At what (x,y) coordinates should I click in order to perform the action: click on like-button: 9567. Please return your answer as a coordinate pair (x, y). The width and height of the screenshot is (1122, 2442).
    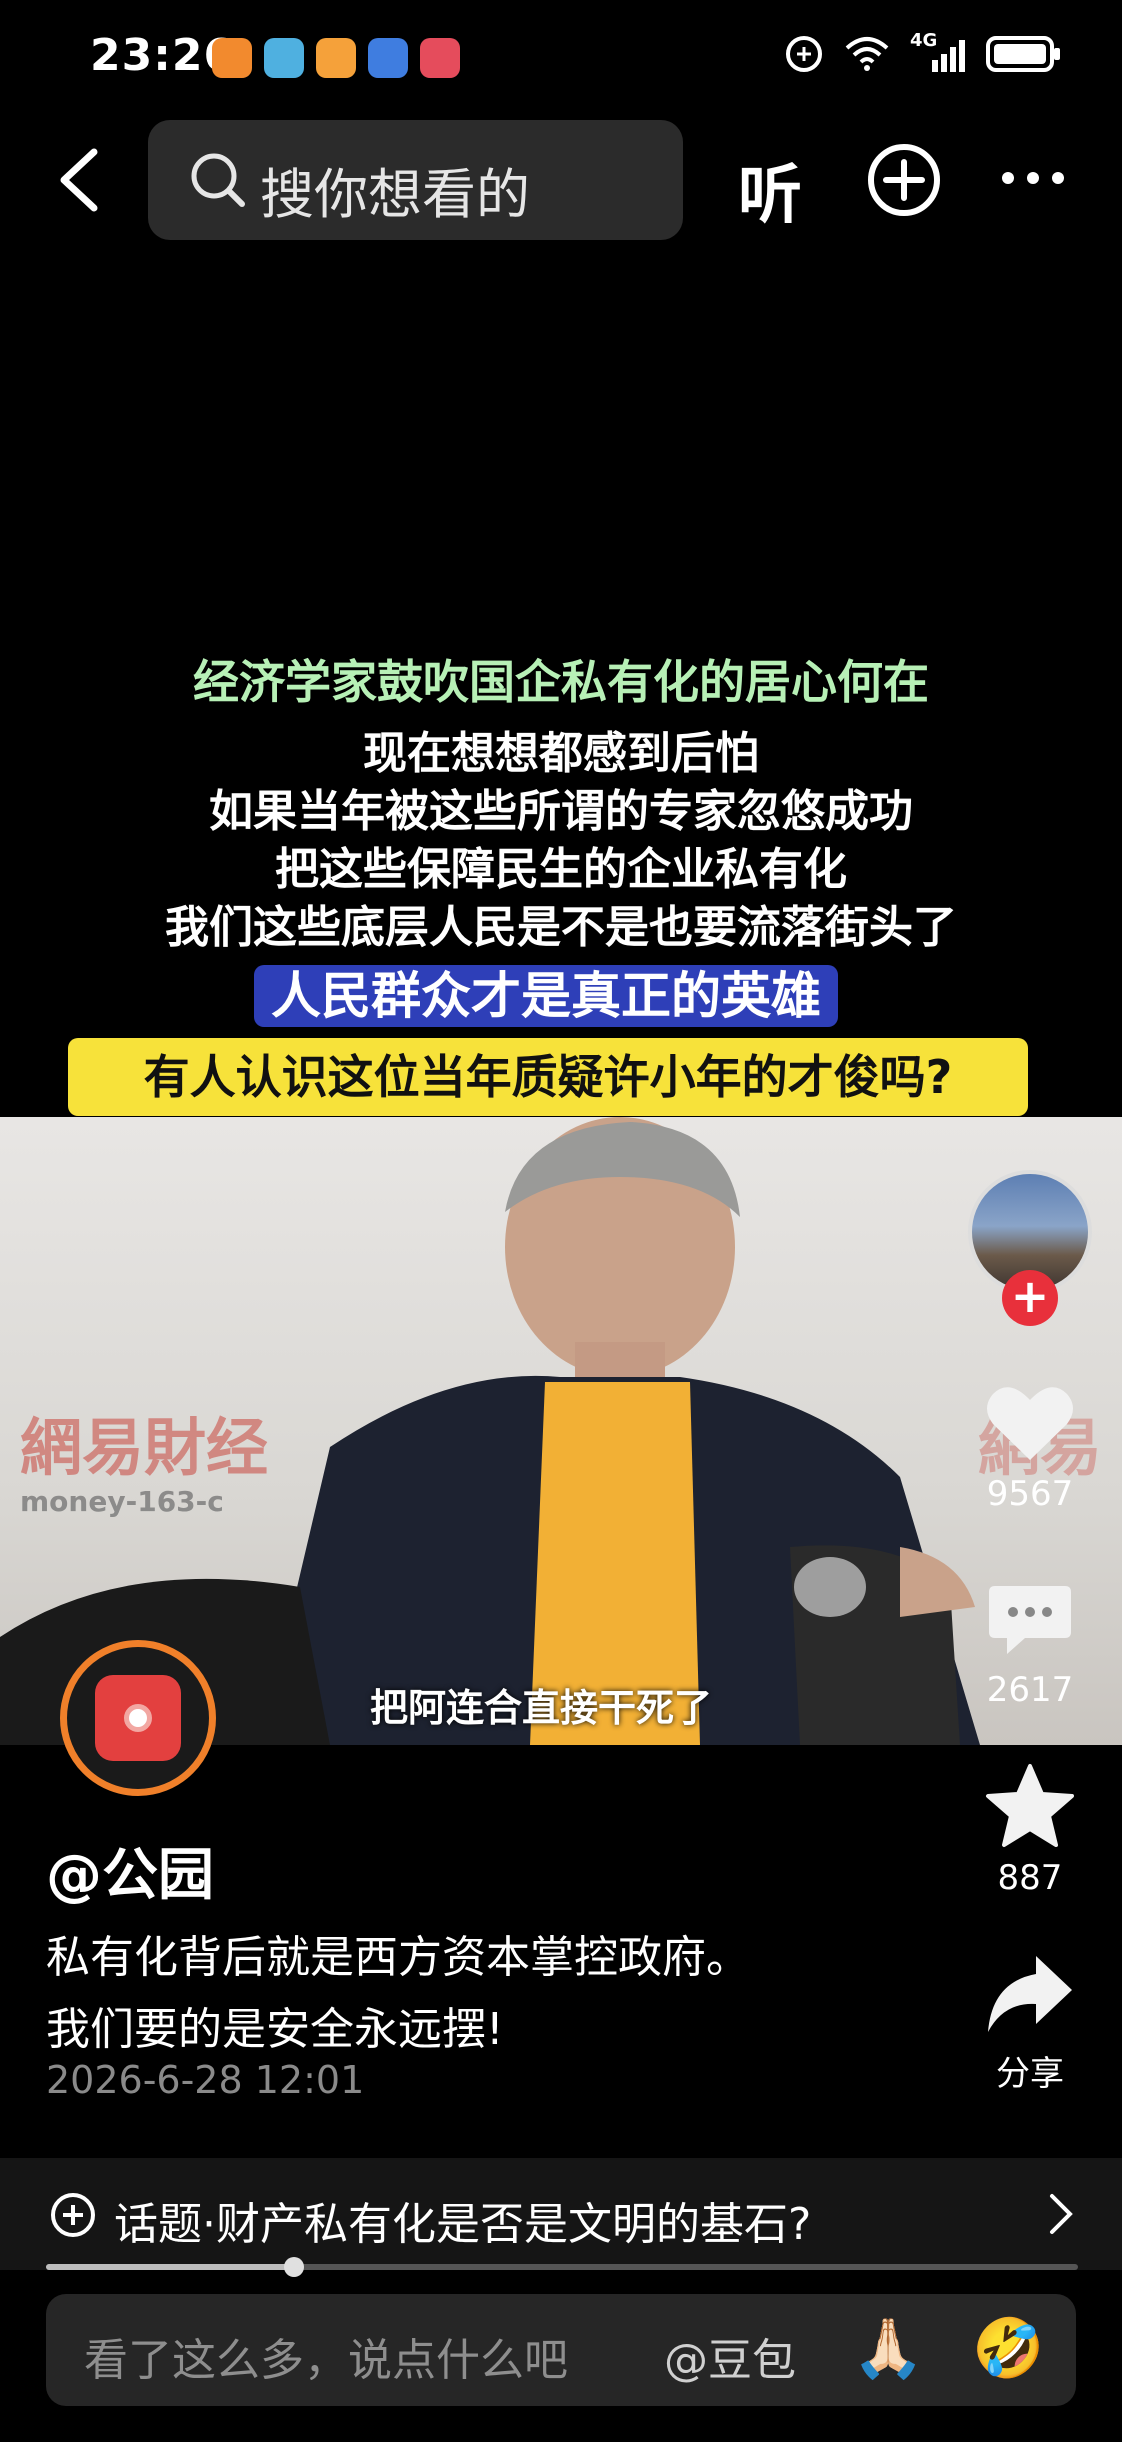
    Looking at the image, I should click on (1030, 1448).